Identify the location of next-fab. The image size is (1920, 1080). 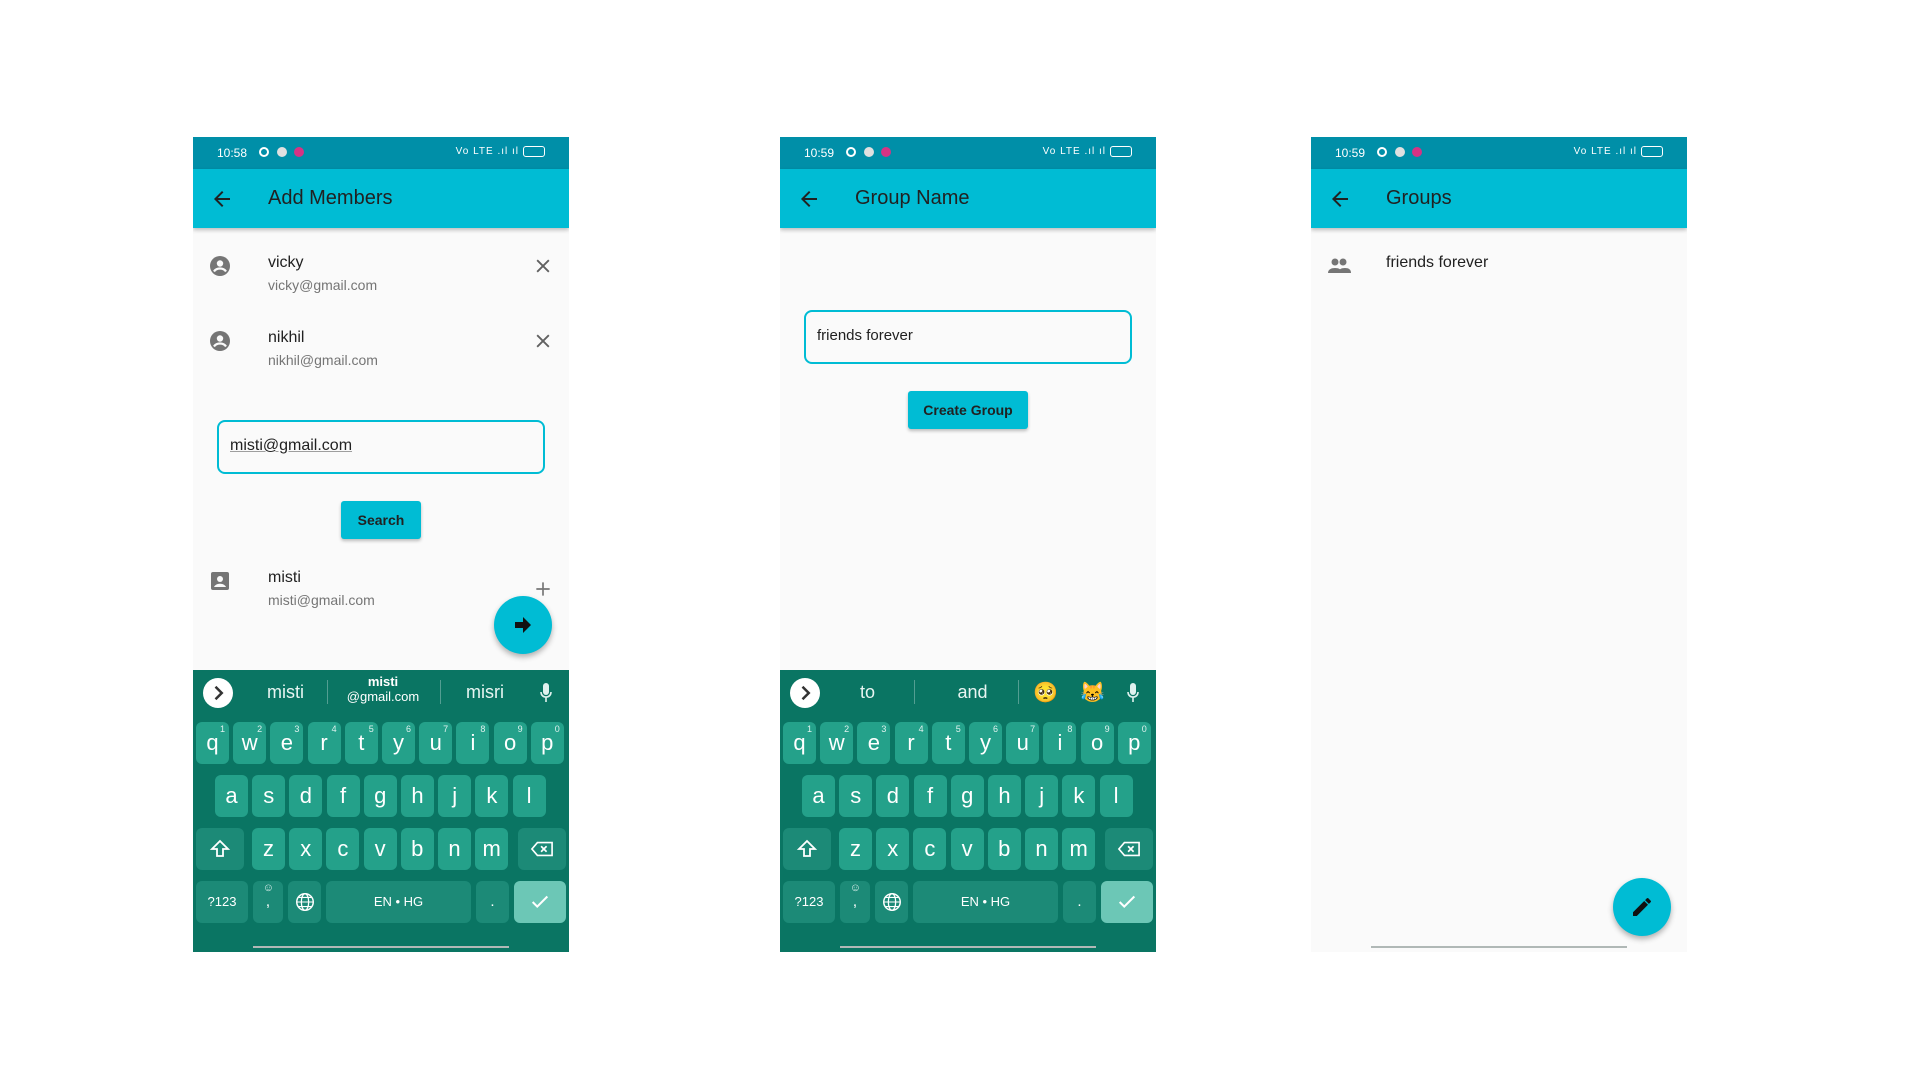
(523, 625).